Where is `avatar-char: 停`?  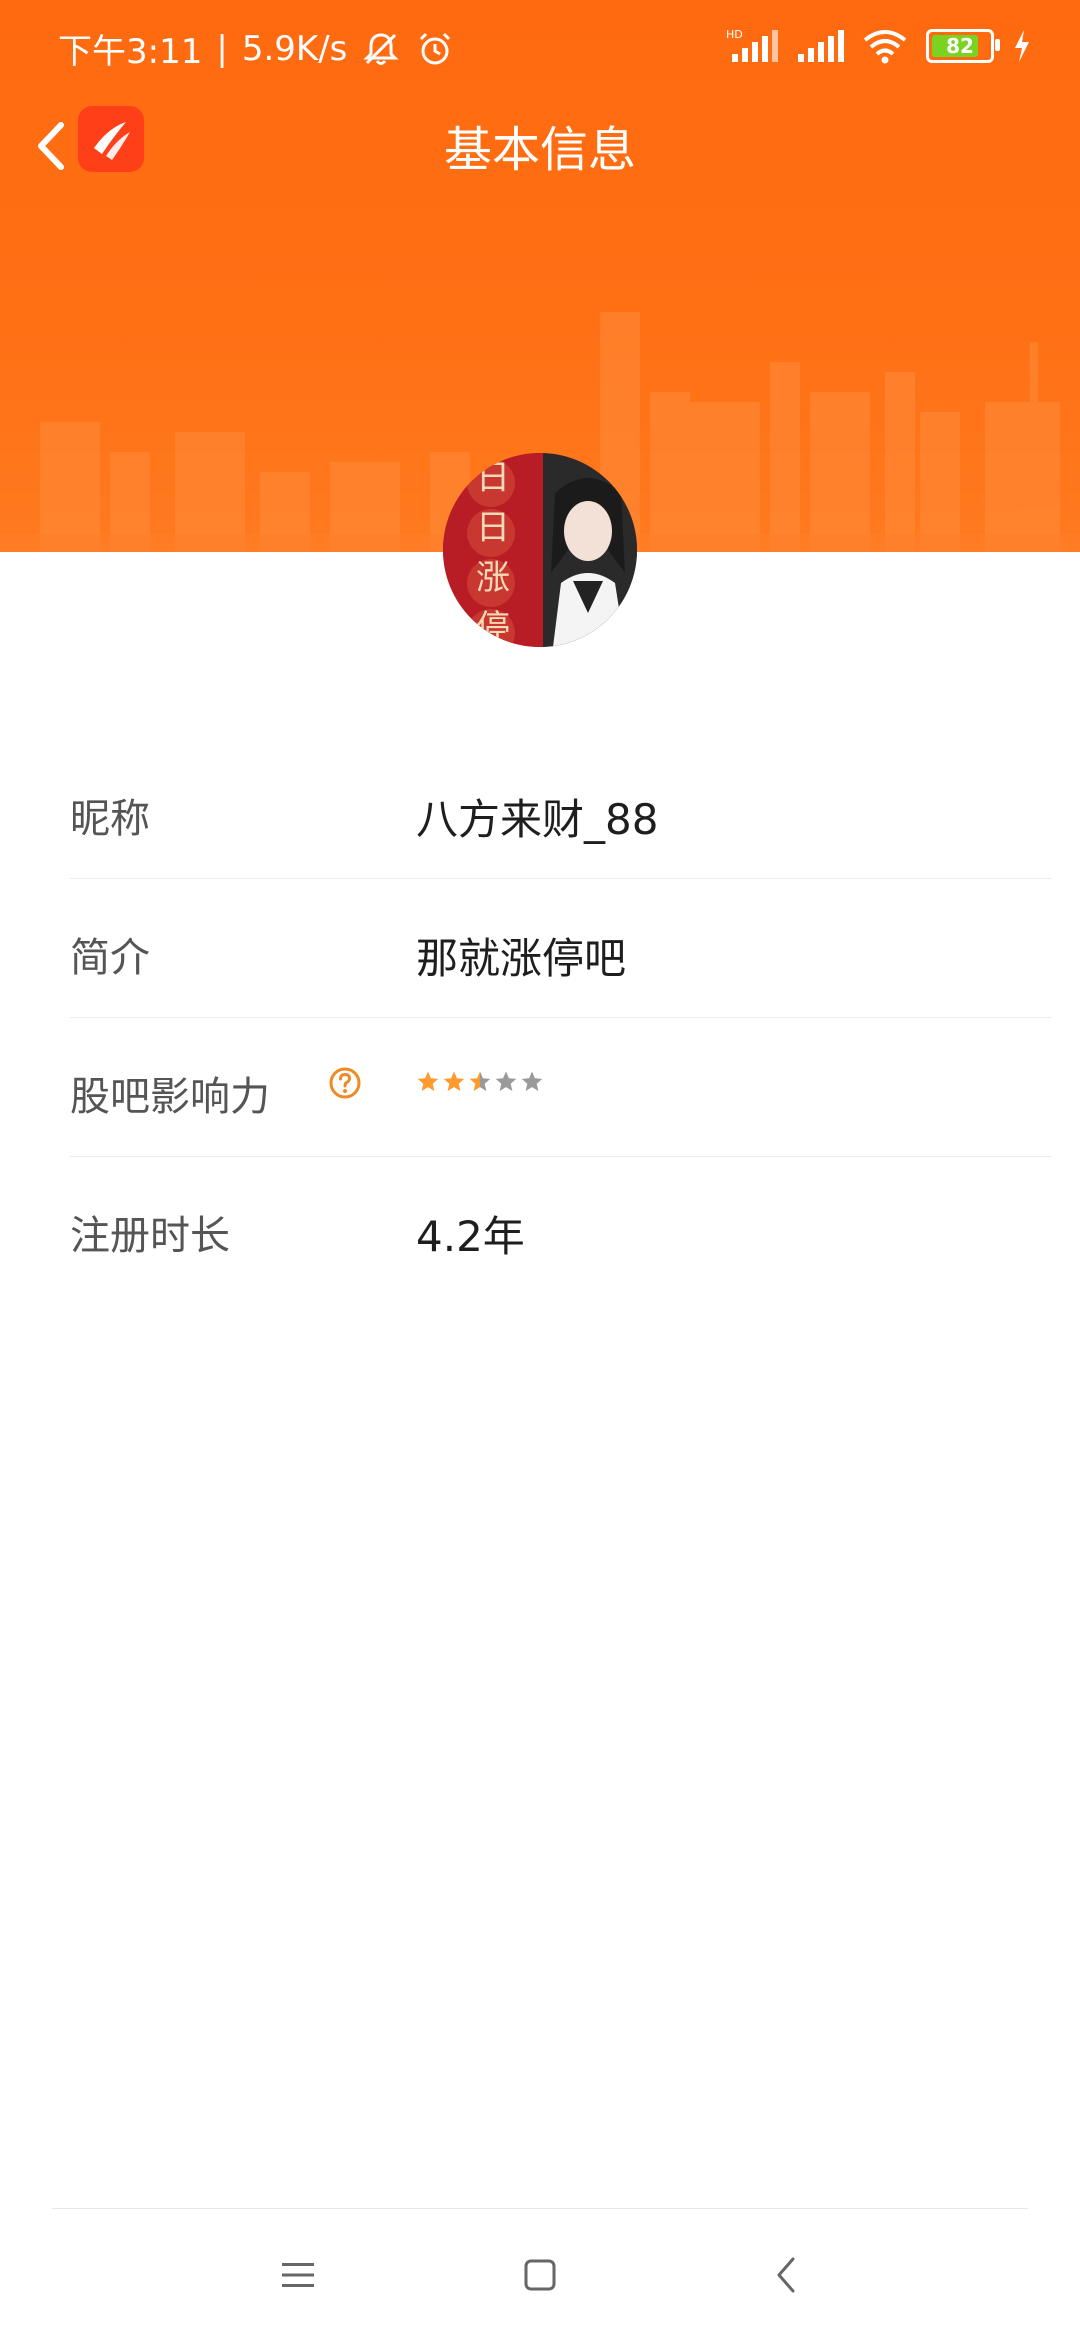
avatar-char: 停 is located at coordinates (493, 627).